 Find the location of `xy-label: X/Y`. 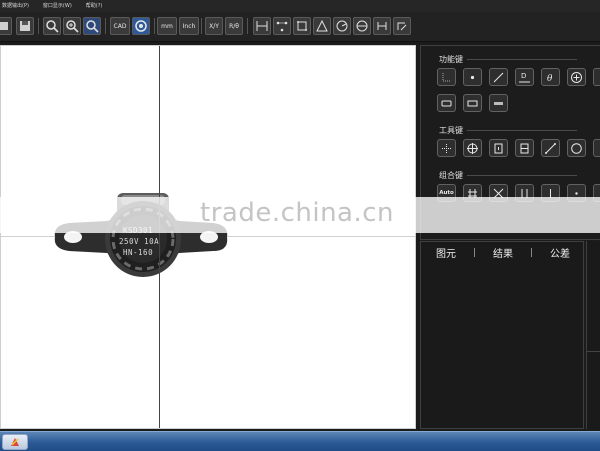

xy-label: X/Y is located at coordinates (214, 26).